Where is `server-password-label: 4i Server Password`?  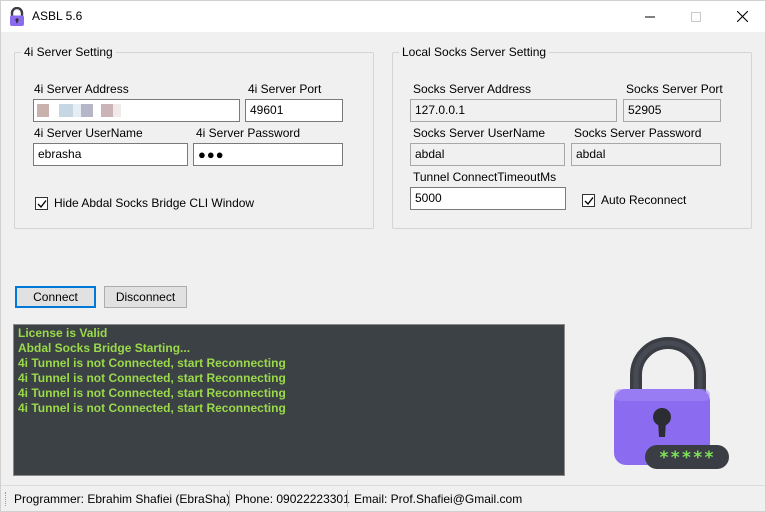 server-password-label: 4i Server Password is located at coordinates (248, 133).